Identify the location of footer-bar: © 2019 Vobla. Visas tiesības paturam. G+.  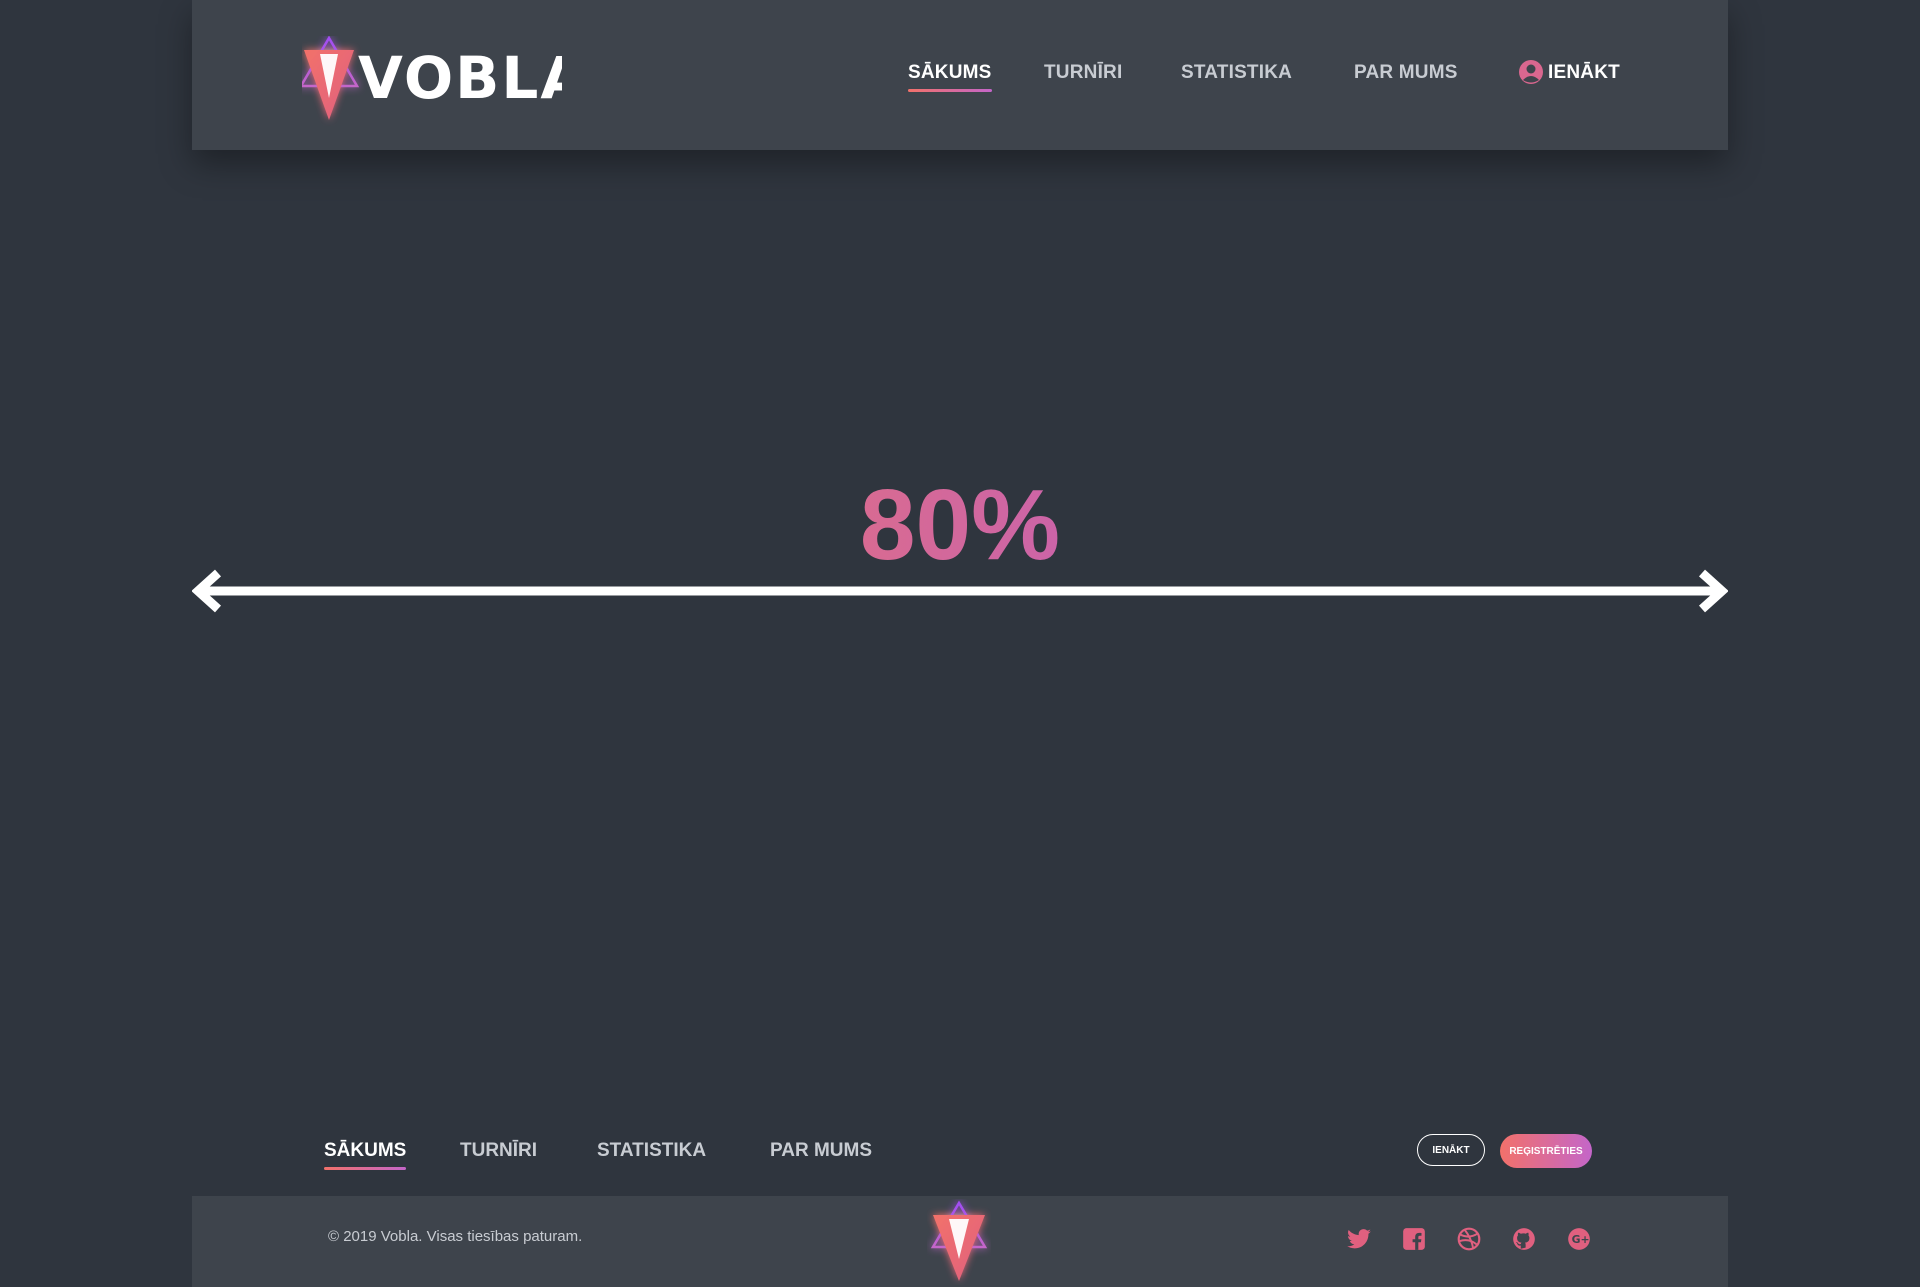
(960, 1241).